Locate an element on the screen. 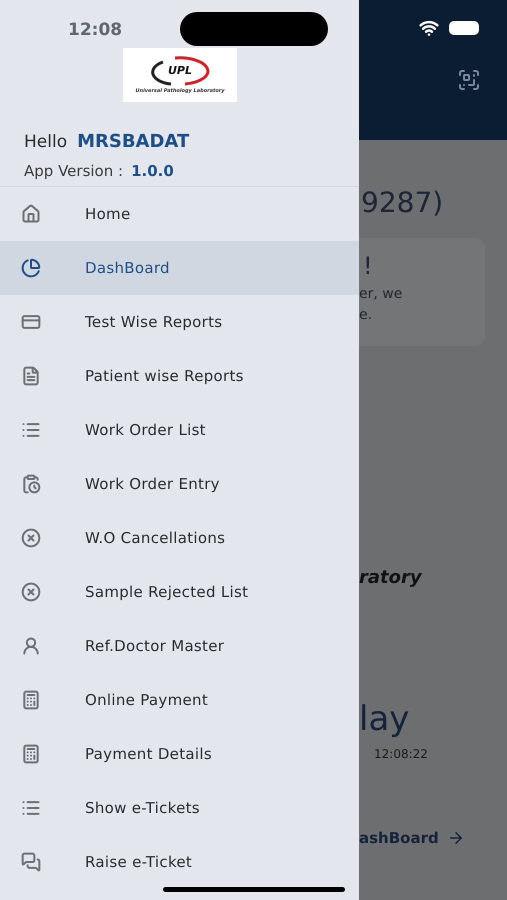 The width and height of the screenshot is (507, 900). chat-icon is located at coordinates (31, 862).